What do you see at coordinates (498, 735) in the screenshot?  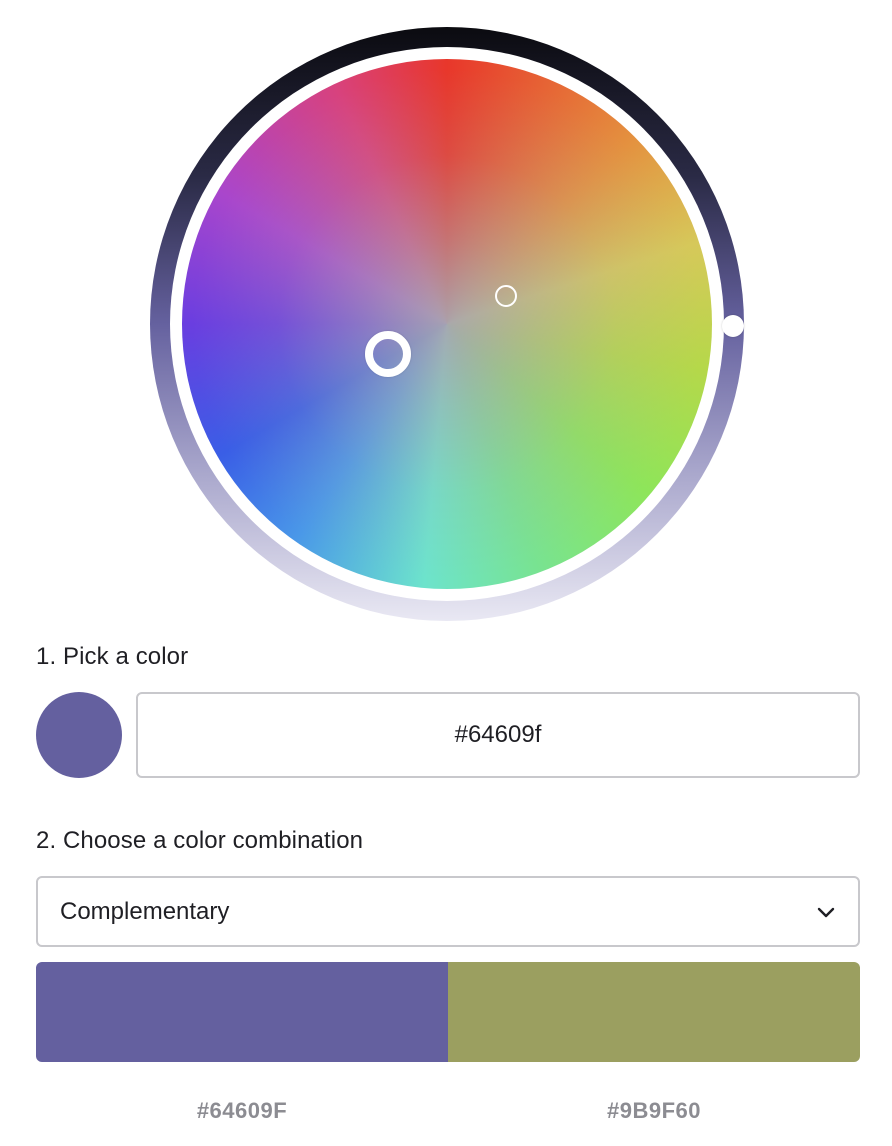 I see `hex-color-input` at bounding box center [498, 735].